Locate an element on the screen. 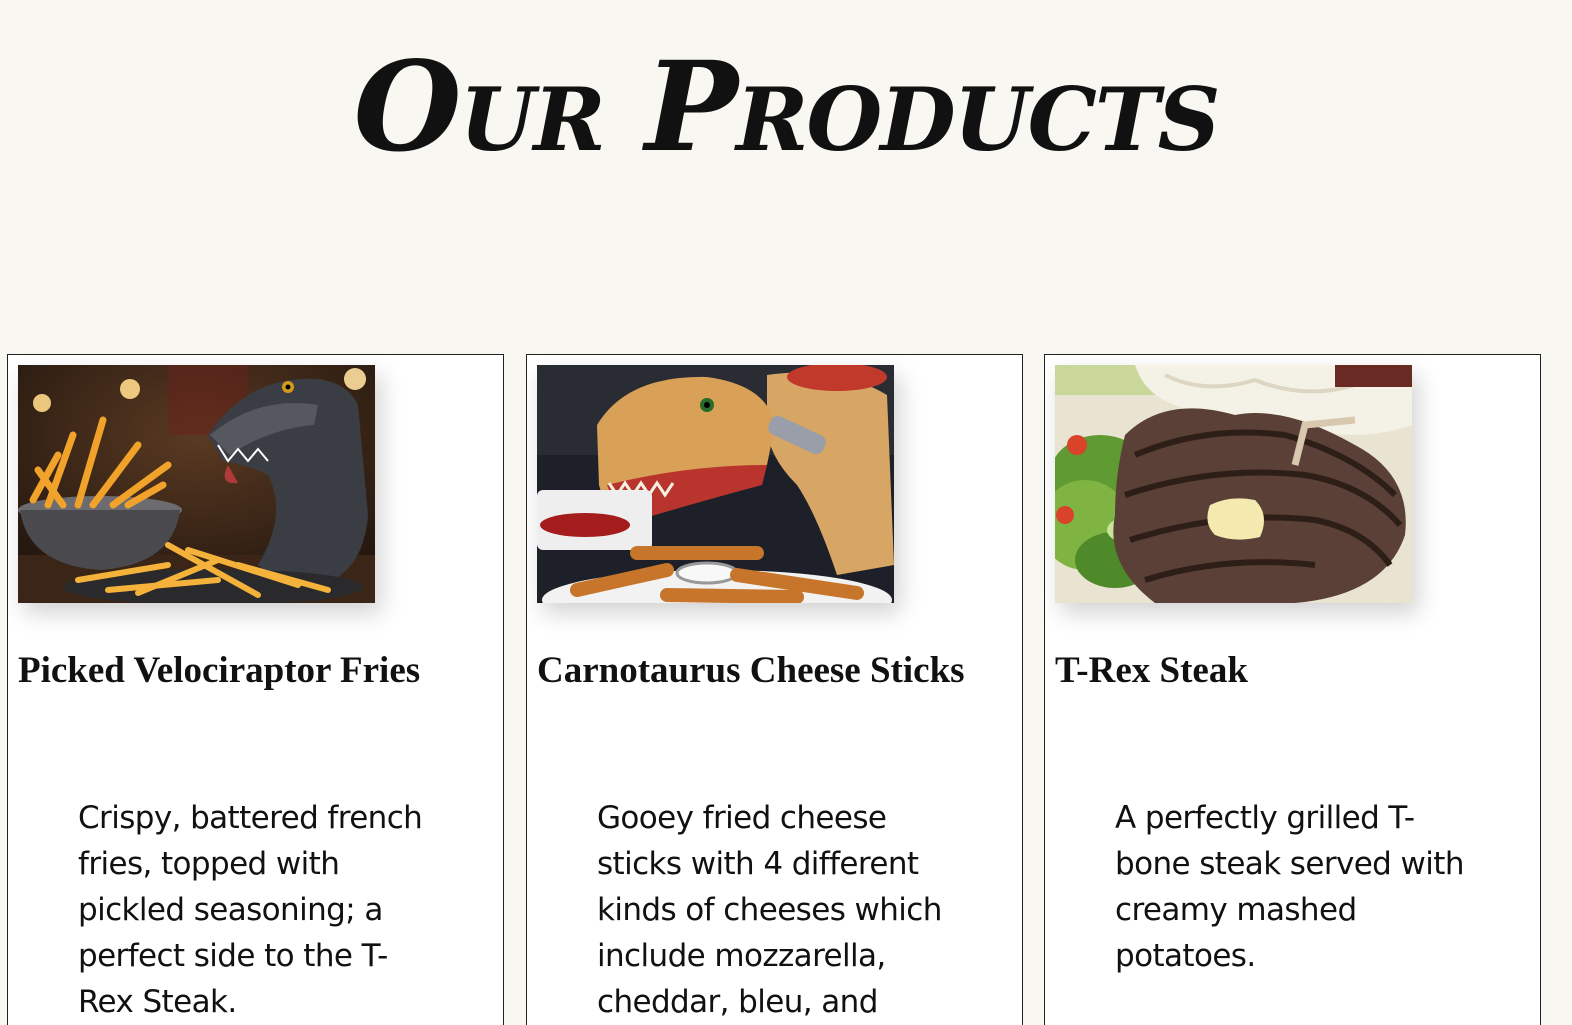 The width and height of the screenshot is (1572, 1025). product-name: Picked Velociraptor Fries is located at coordinates (219, 670).